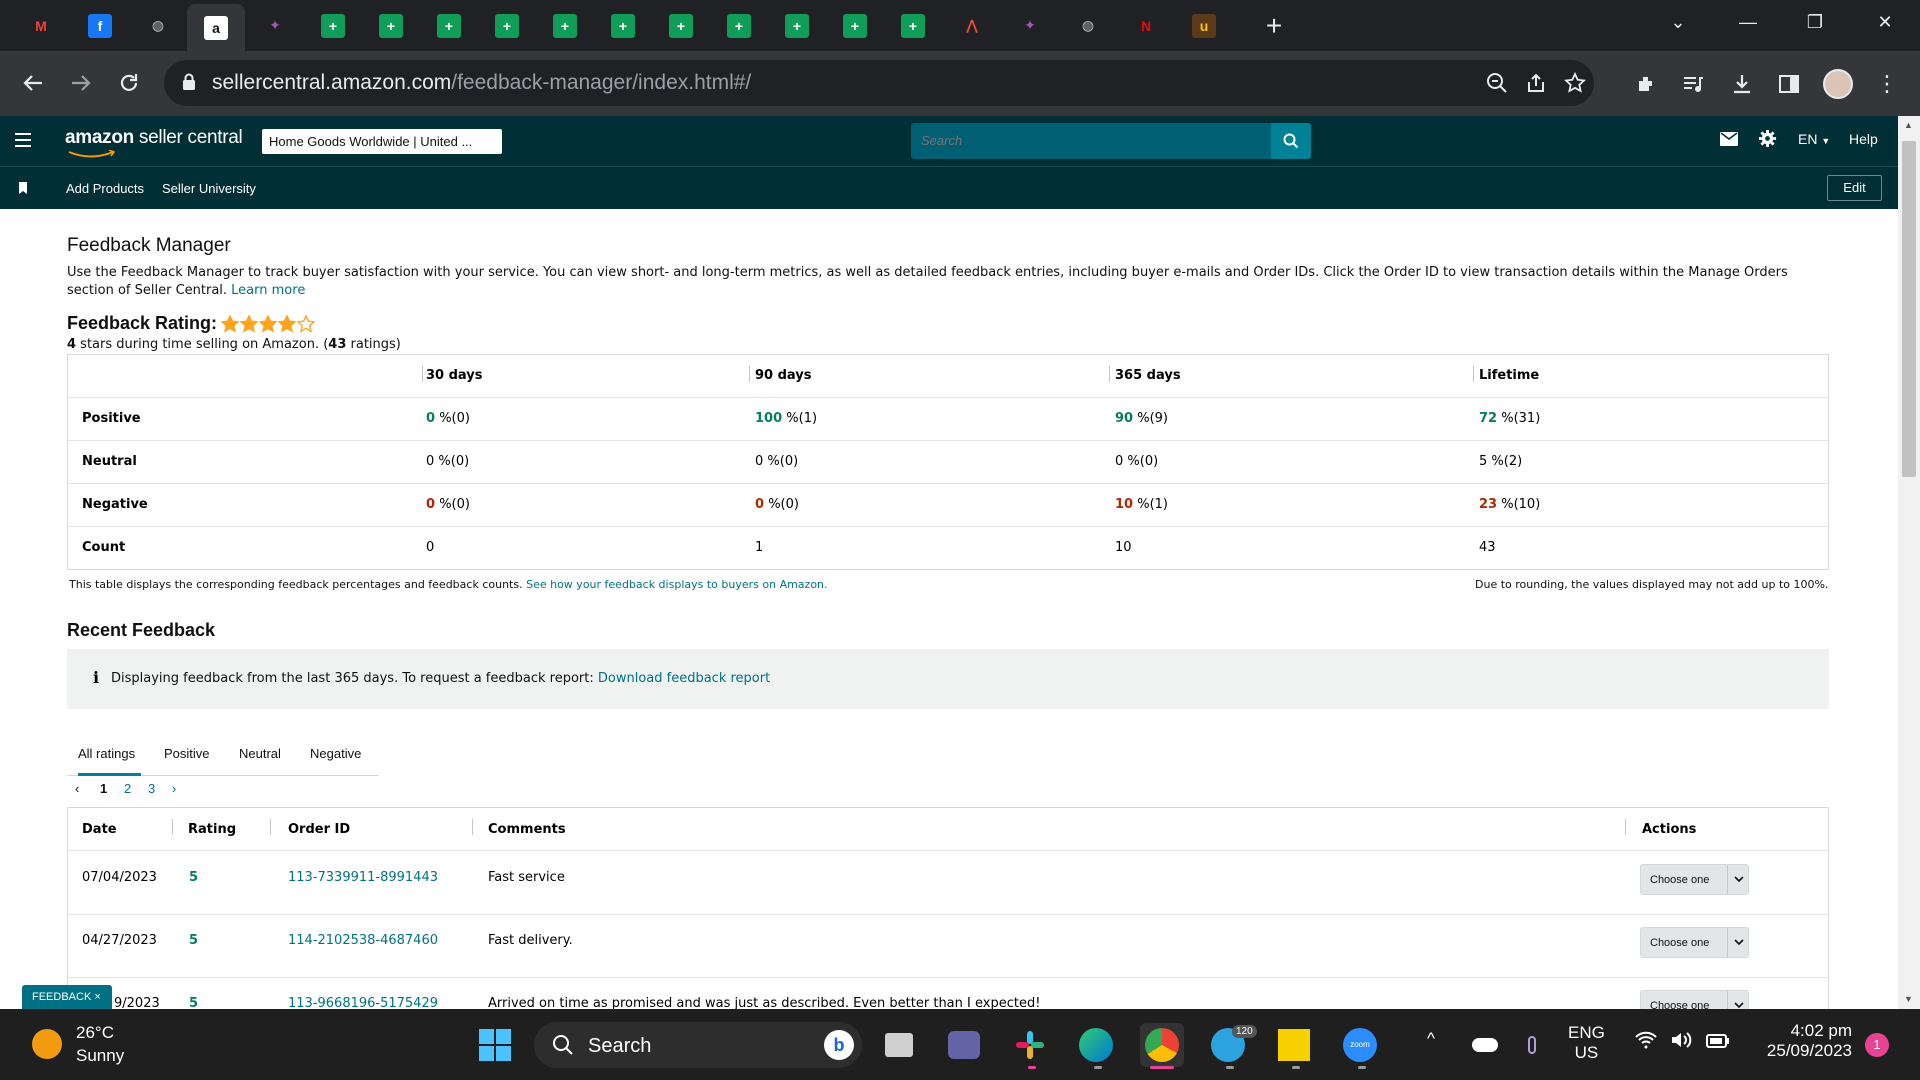 The image size is (1920, 1080). Describe the element at coordinates (1086, 140) in the screenshot. I see `seller-search-input` at that location.